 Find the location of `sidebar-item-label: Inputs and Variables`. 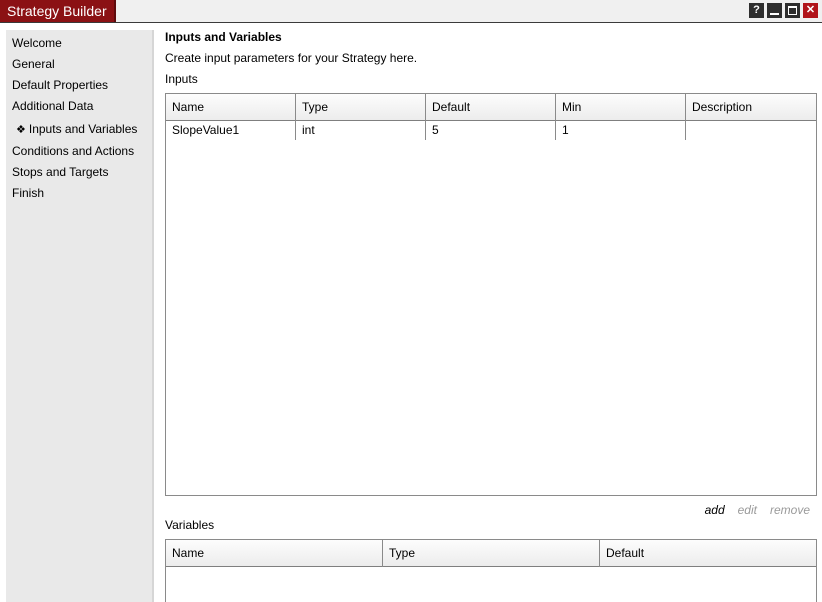

sidebar-item-label: Inputs and Variables is located at coordinates (83, 129).